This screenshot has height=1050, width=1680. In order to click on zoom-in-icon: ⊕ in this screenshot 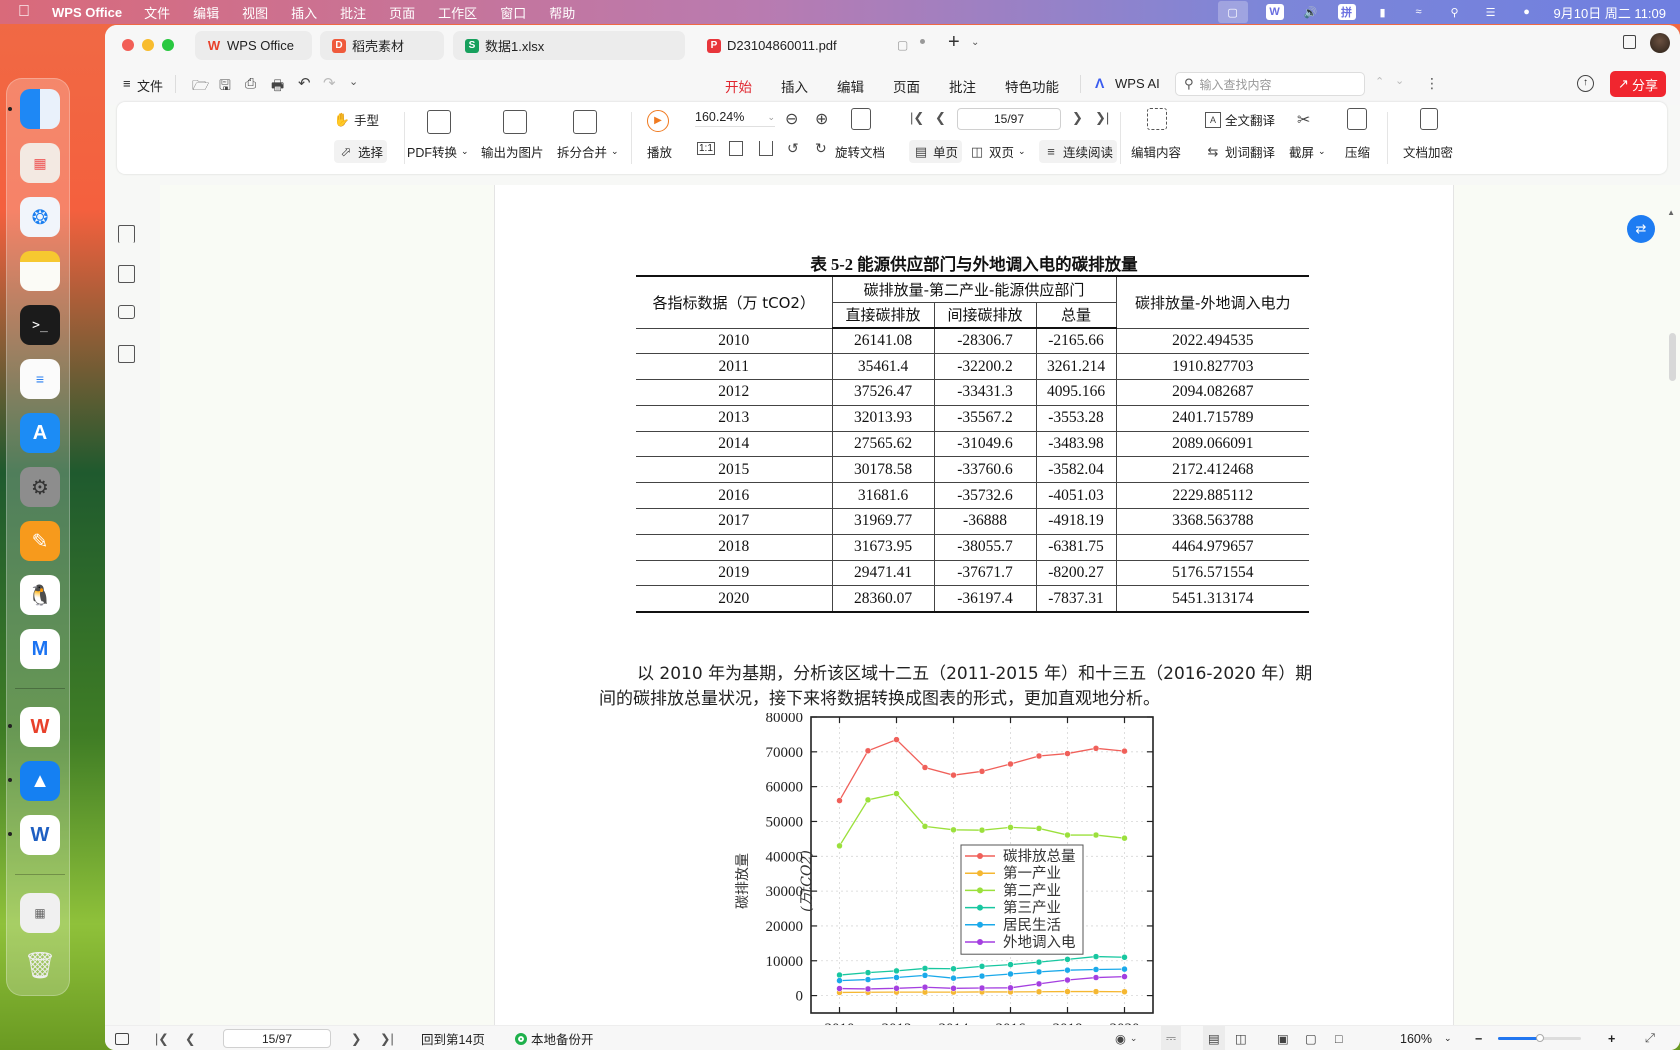, I will do `click(821, 119)`.